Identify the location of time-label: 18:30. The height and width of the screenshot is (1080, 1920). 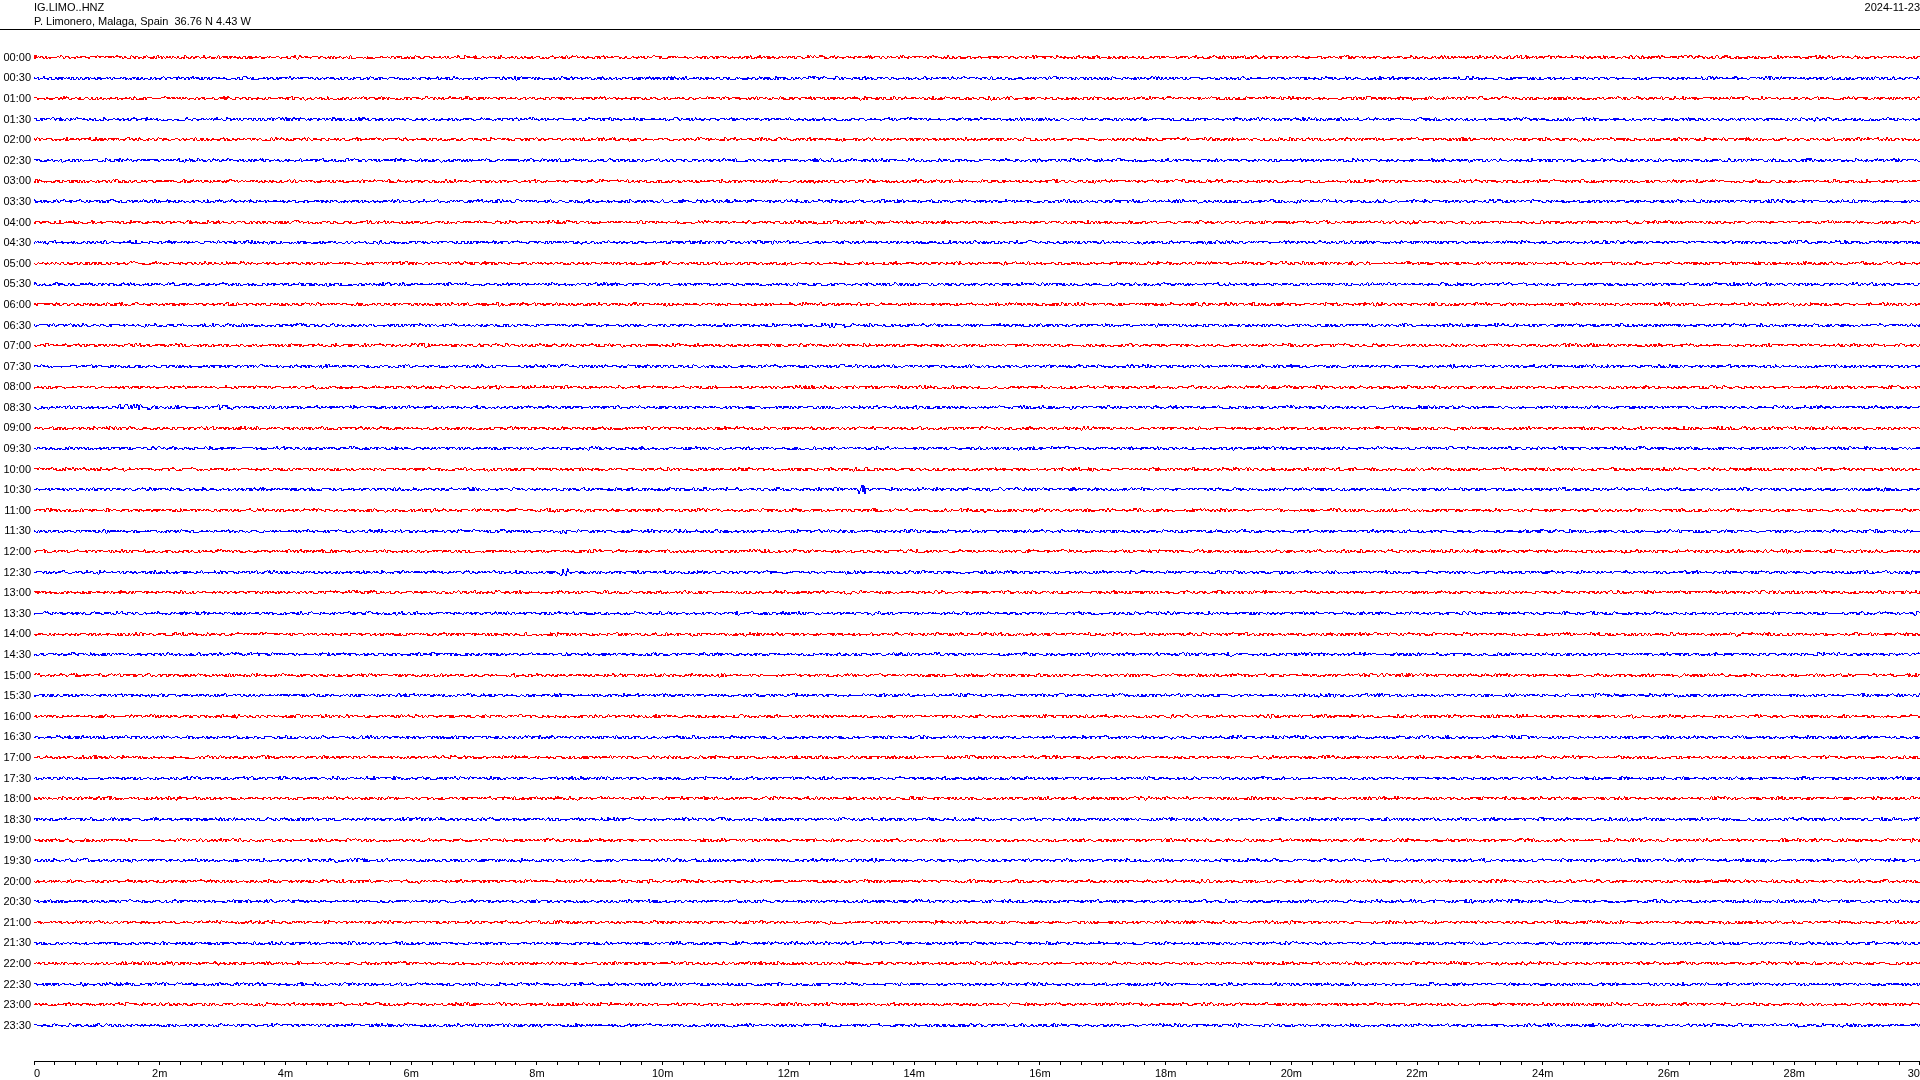
(16, 819).